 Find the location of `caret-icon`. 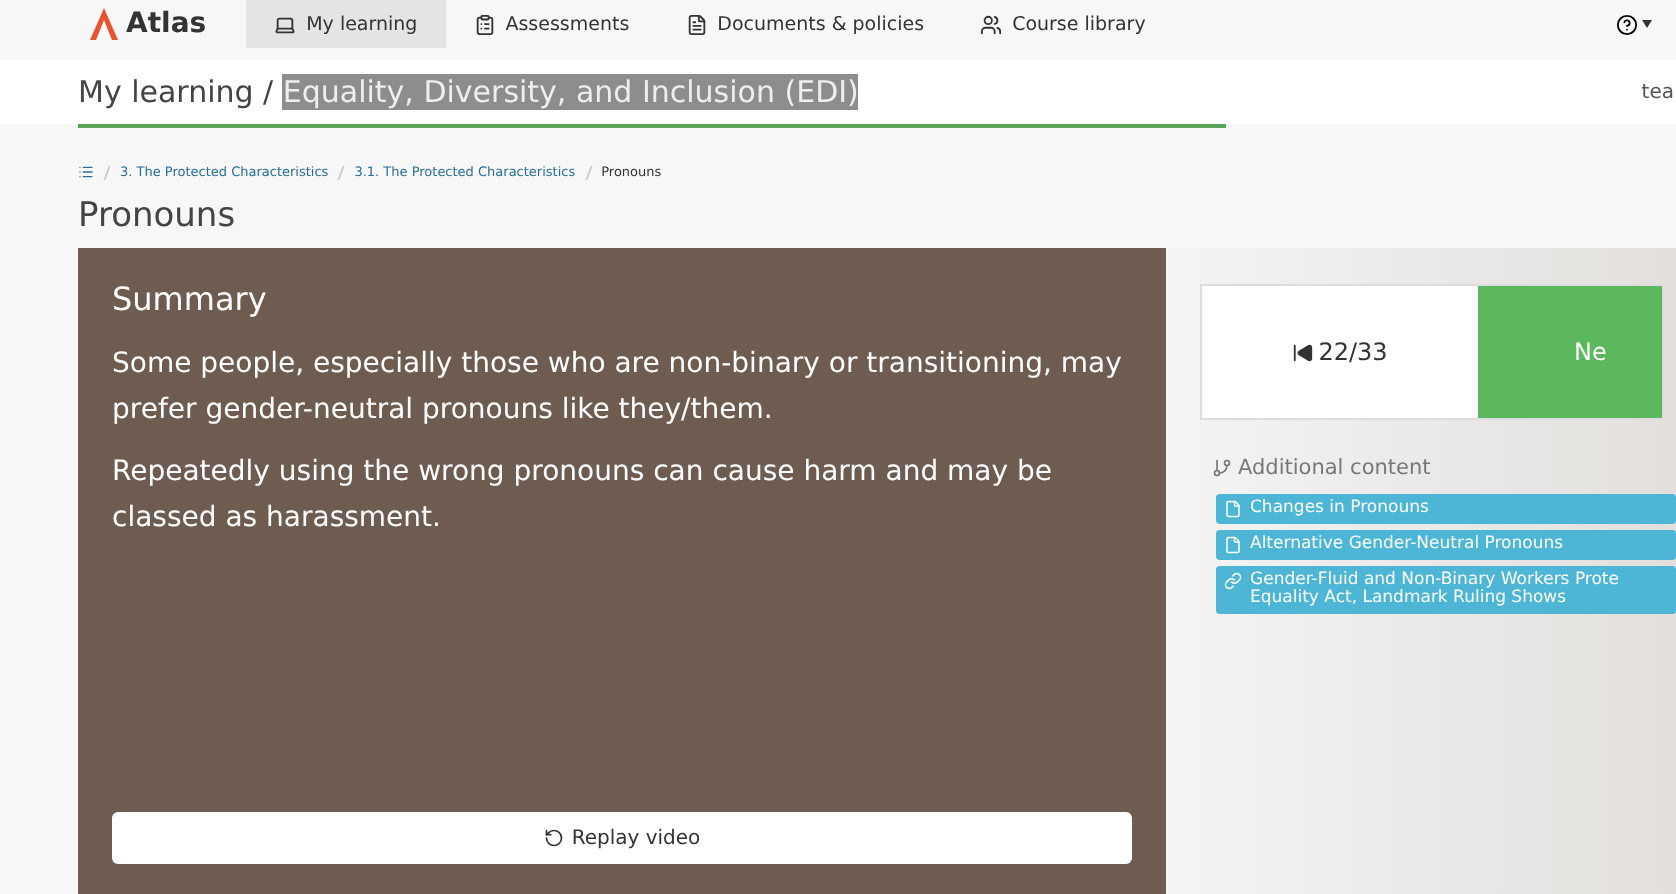

caret-icon is located at coordinates (1647, 24).